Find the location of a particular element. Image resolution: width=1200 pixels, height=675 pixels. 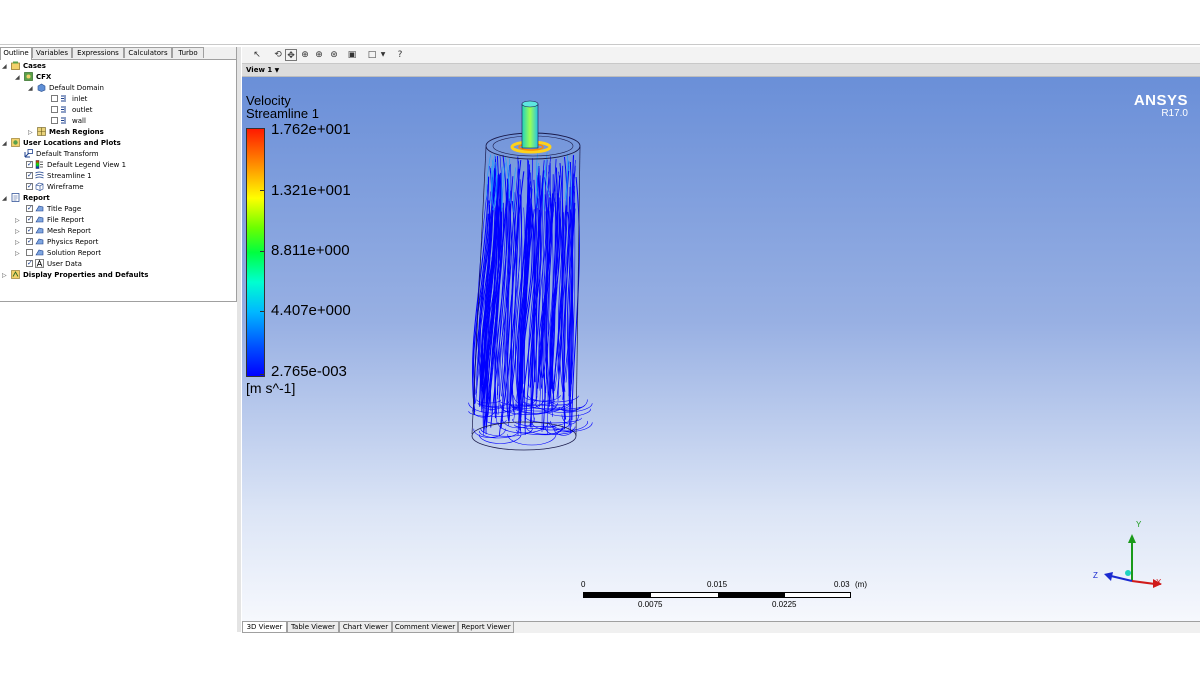

tree-item-display-properties: Display Properties and Defaults is located at coordinates (79, 275).